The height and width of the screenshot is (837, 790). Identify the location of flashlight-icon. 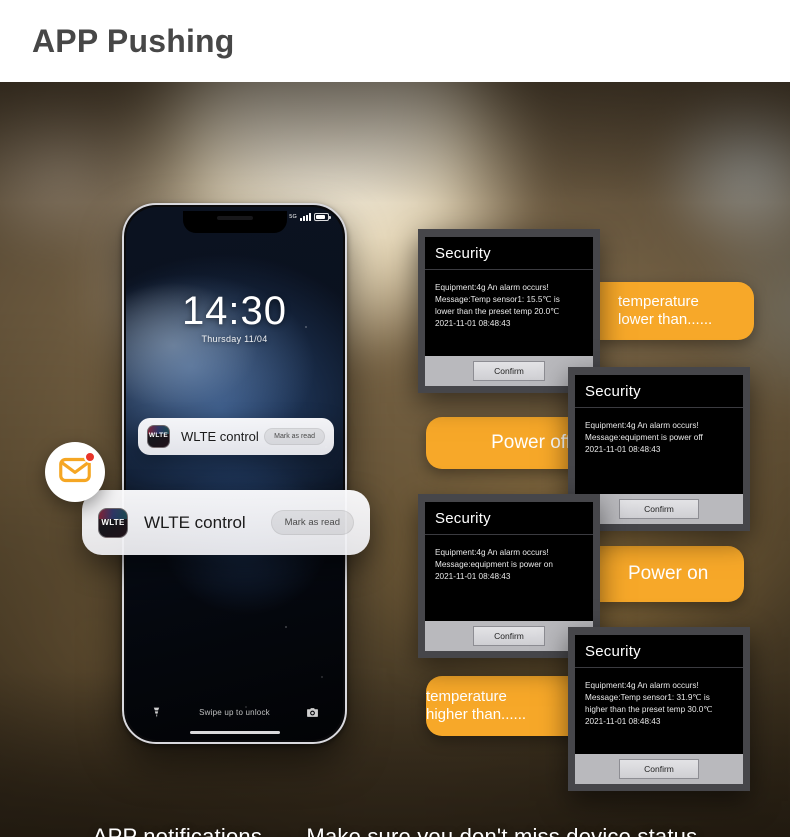
(156, 712).